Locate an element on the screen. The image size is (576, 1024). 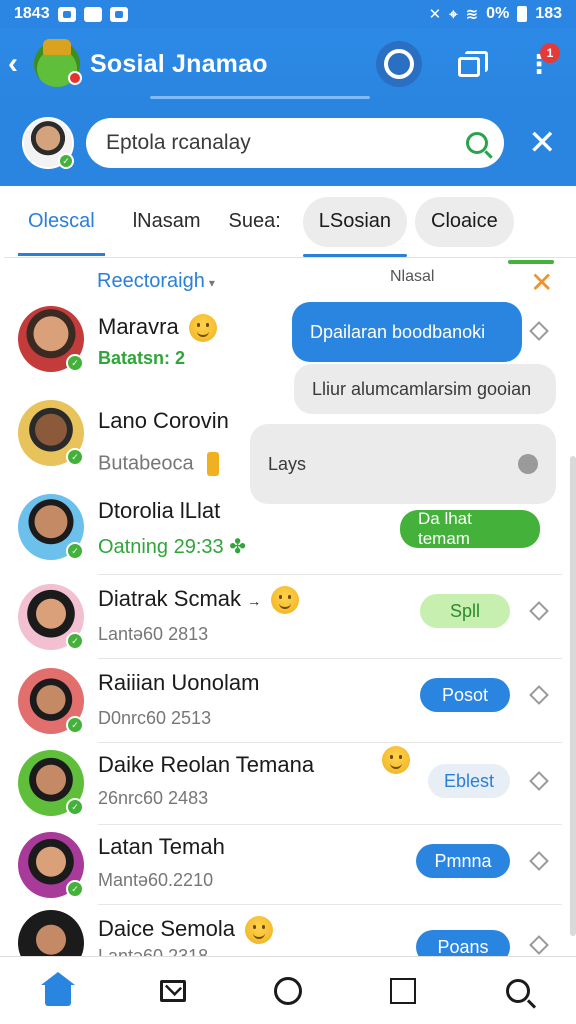
app-logo is located at coordinates (58, 63).